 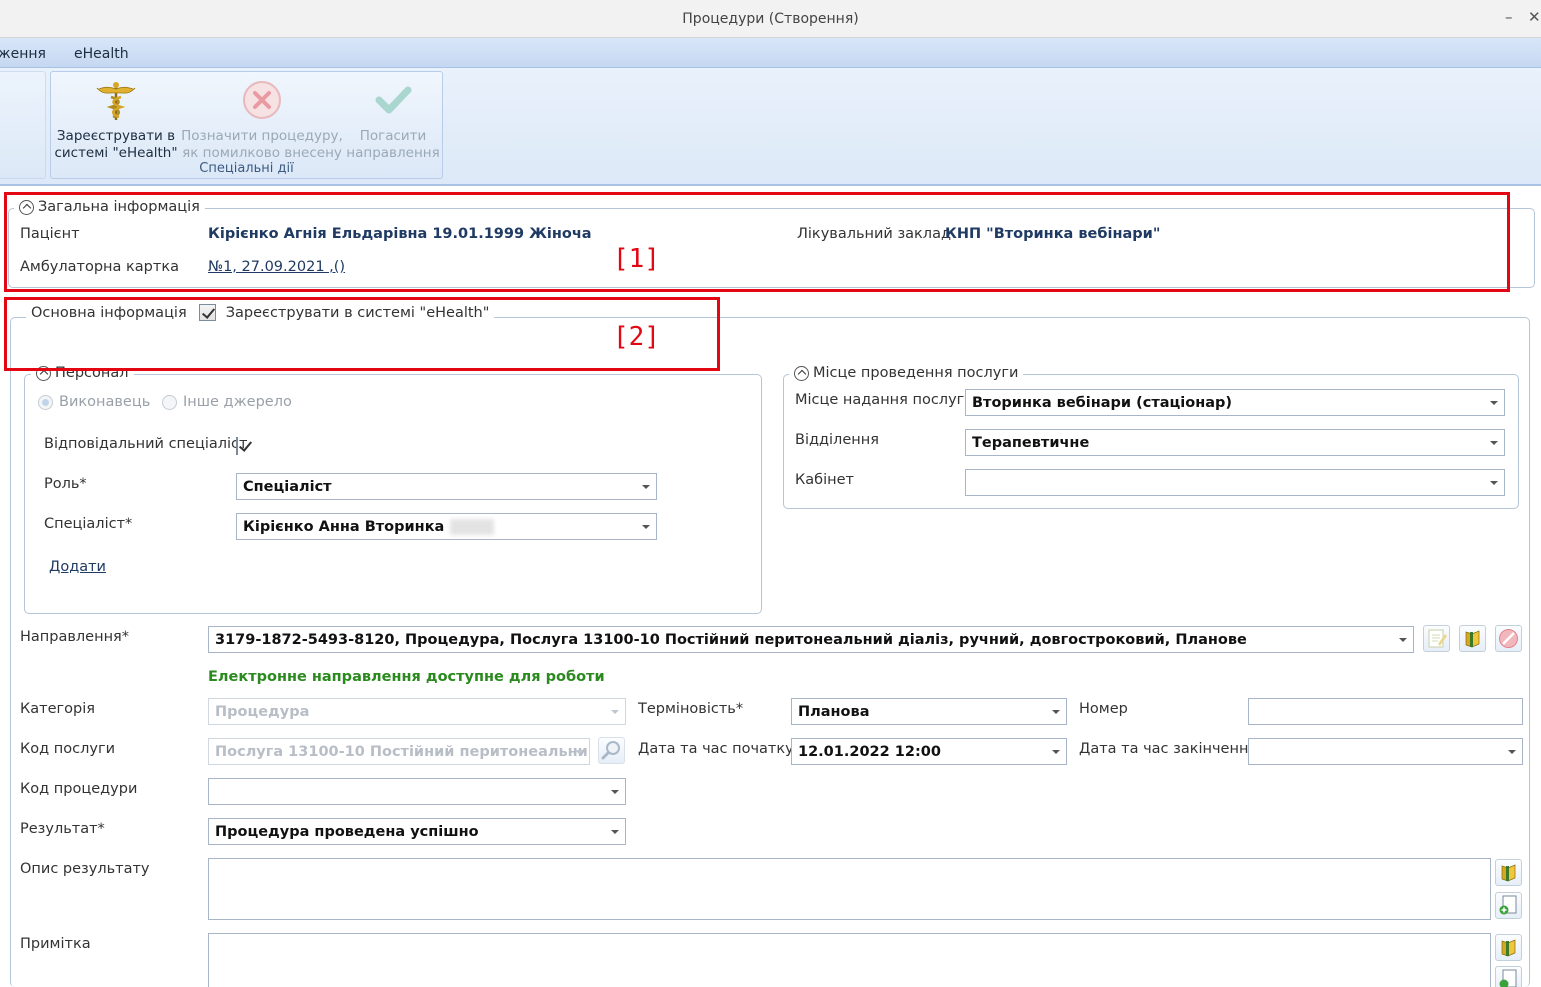 I want to click on service-search-button, so click(x=611, y=750).